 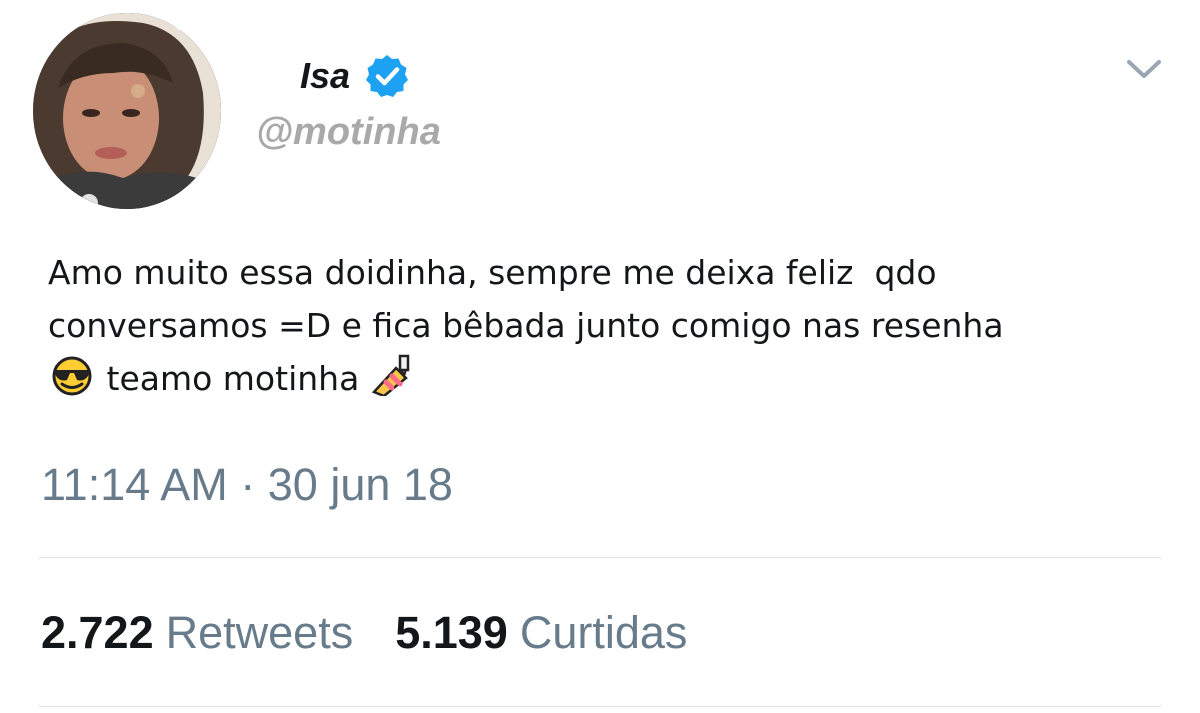 What do you see at coordinates (355, 76) in the screenshot?
I see `author-name-row: Isa` at bounding box center [355, 76].